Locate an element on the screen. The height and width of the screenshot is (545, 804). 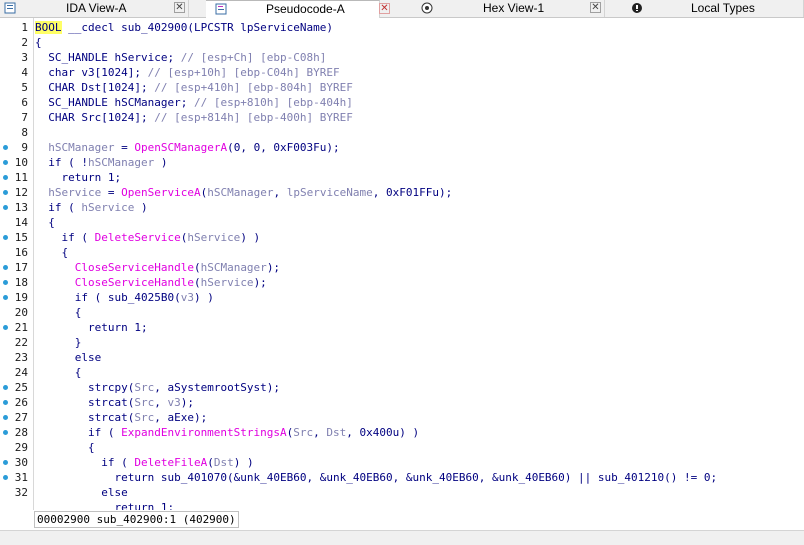
code-line: 20 { is located at coordinates (402, 312).